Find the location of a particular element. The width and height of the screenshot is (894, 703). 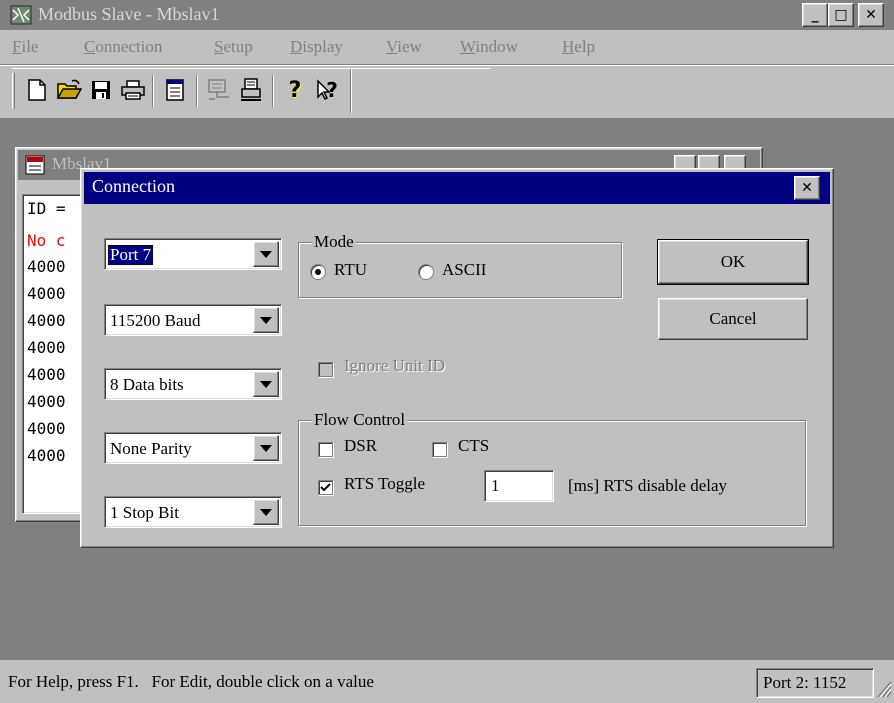

print-icon is located at coordinates (133, 90).